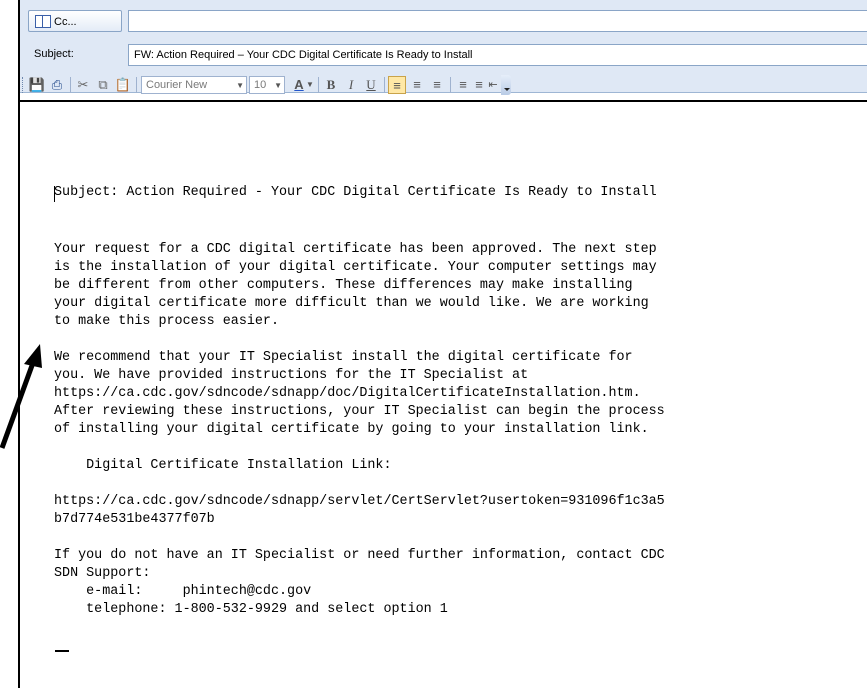 This screenshot has width=867, height=690. I want to click on align-left-icon: ≡, so click(397, 85).